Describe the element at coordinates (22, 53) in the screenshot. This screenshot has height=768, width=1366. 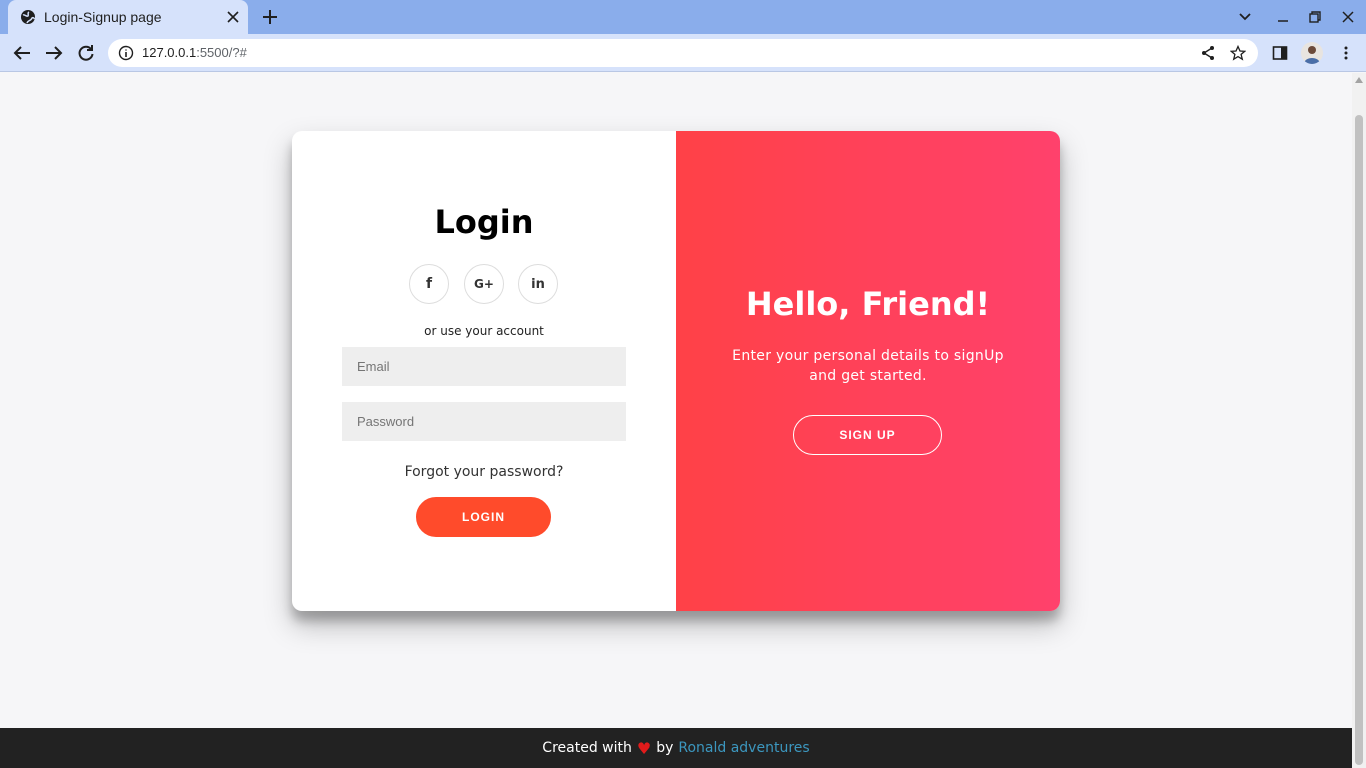
I see `back-arrow-icon` at that location.